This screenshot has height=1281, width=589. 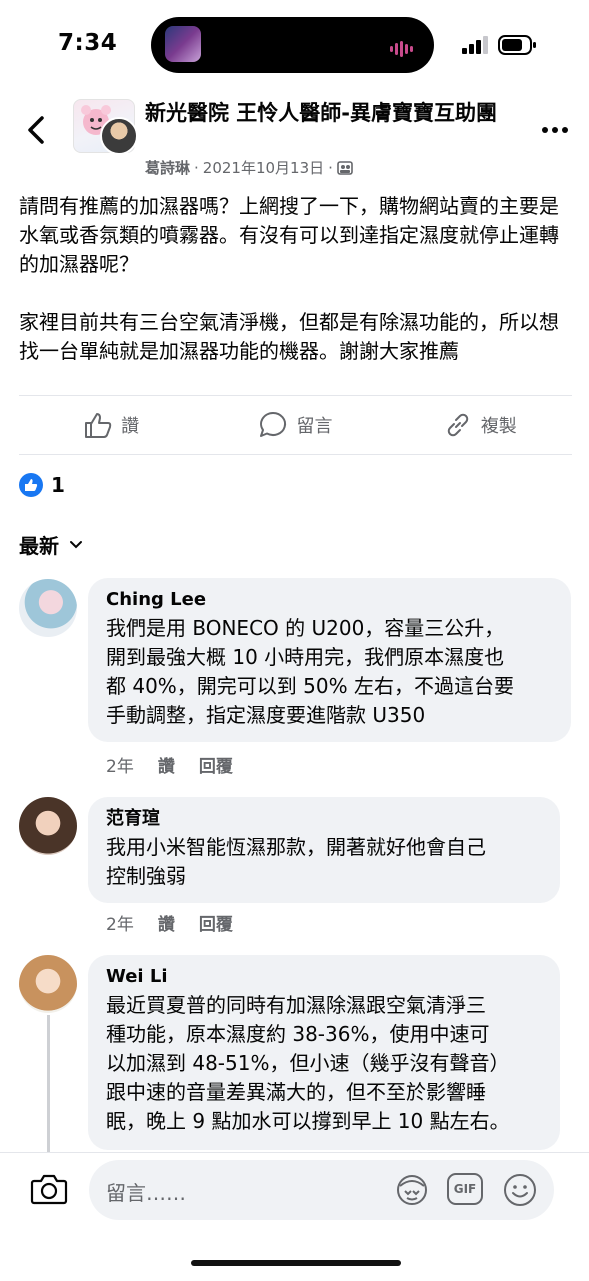 I want to click on sort-label: 最新, so click(x=39, y=546).